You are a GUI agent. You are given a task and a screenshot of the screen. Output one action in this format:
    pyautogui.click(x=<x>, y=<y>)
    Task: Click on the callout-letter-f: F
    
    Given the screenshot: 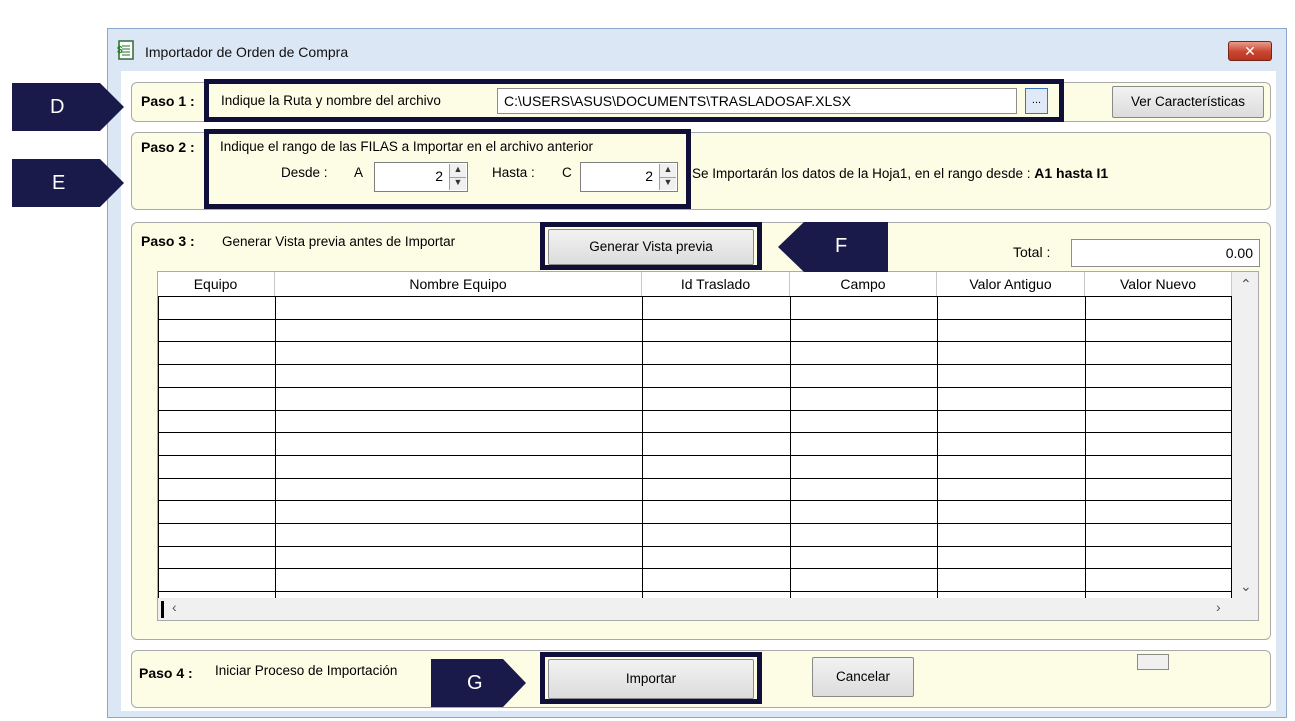 What is the action you would take?
    pyautogui.click(x=841, y=246)
    